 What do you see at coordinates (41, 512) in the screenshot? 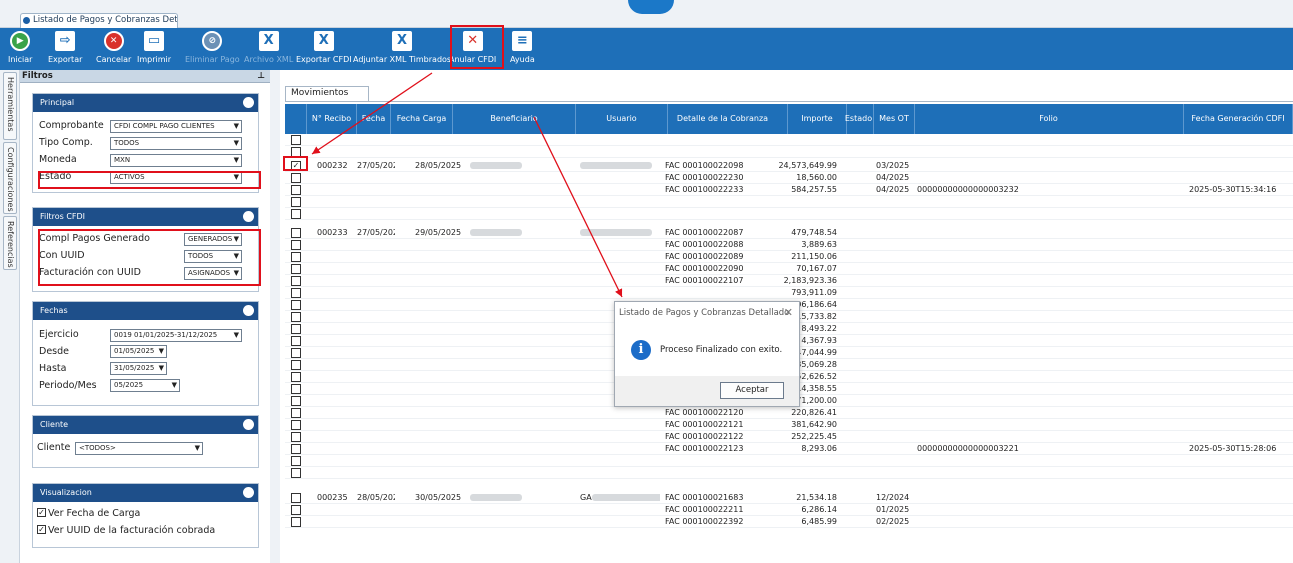
I see `ver-fecha-carga-checkbox: ✓` at bounding box center [41, 512].